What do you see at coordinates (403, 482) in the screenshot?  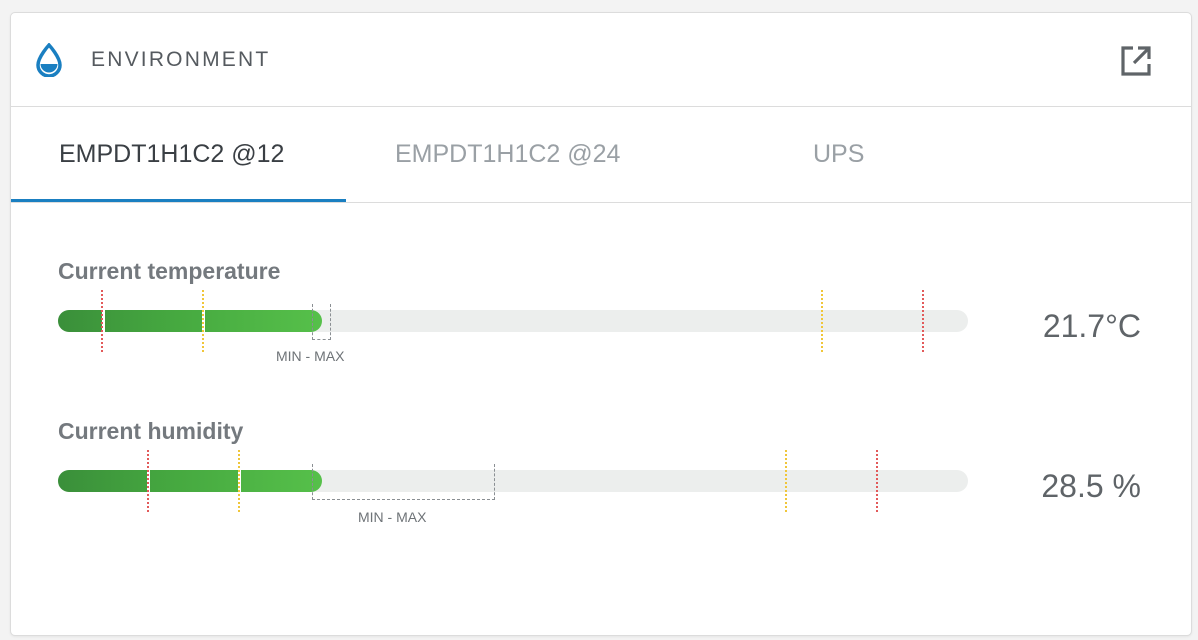 I see `humidity-minmax-range` at bounding box center [403, 482].